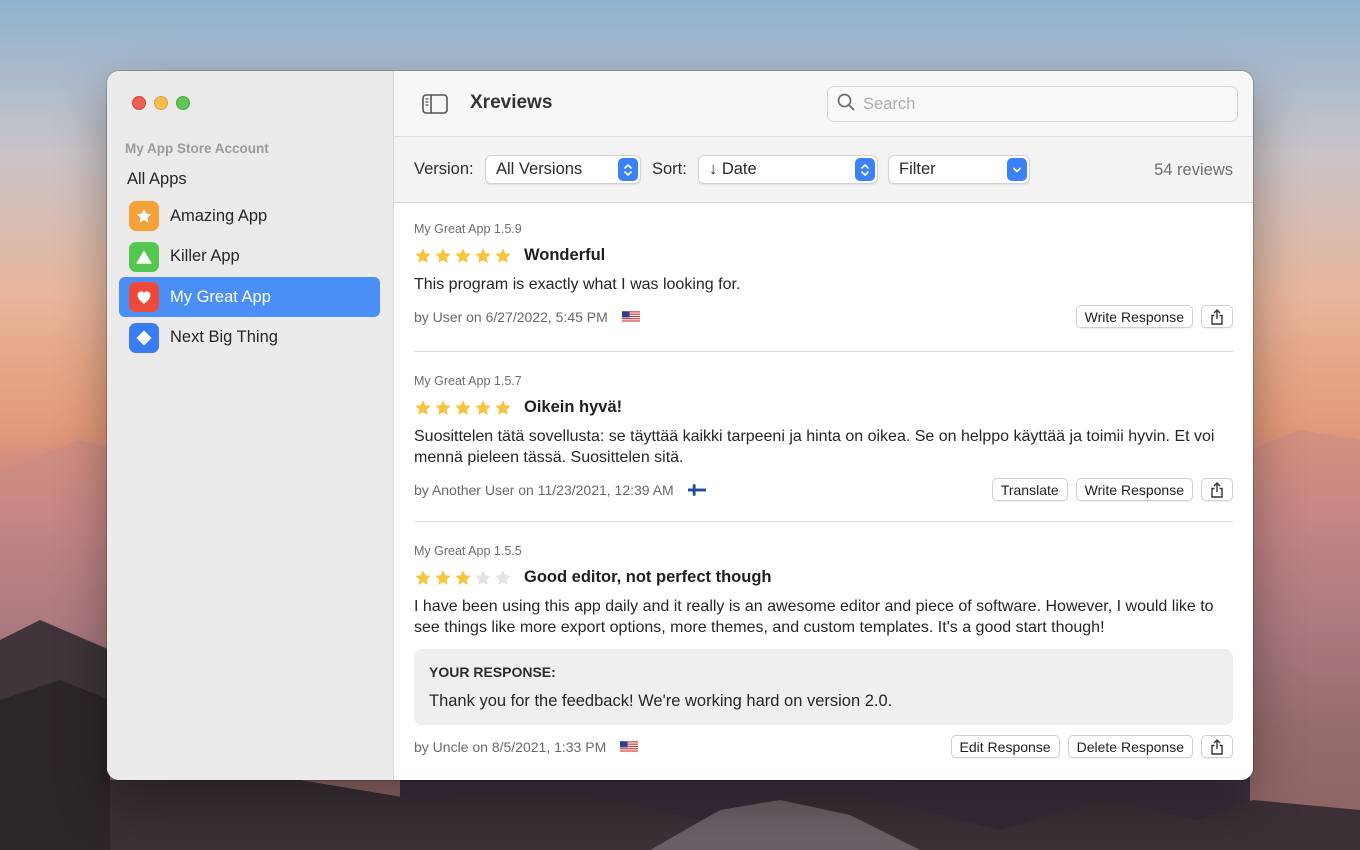 This screenshot has width=1360, height=850. I want to click on response-label: YOUR RESPONSE:, so click(492, 672).